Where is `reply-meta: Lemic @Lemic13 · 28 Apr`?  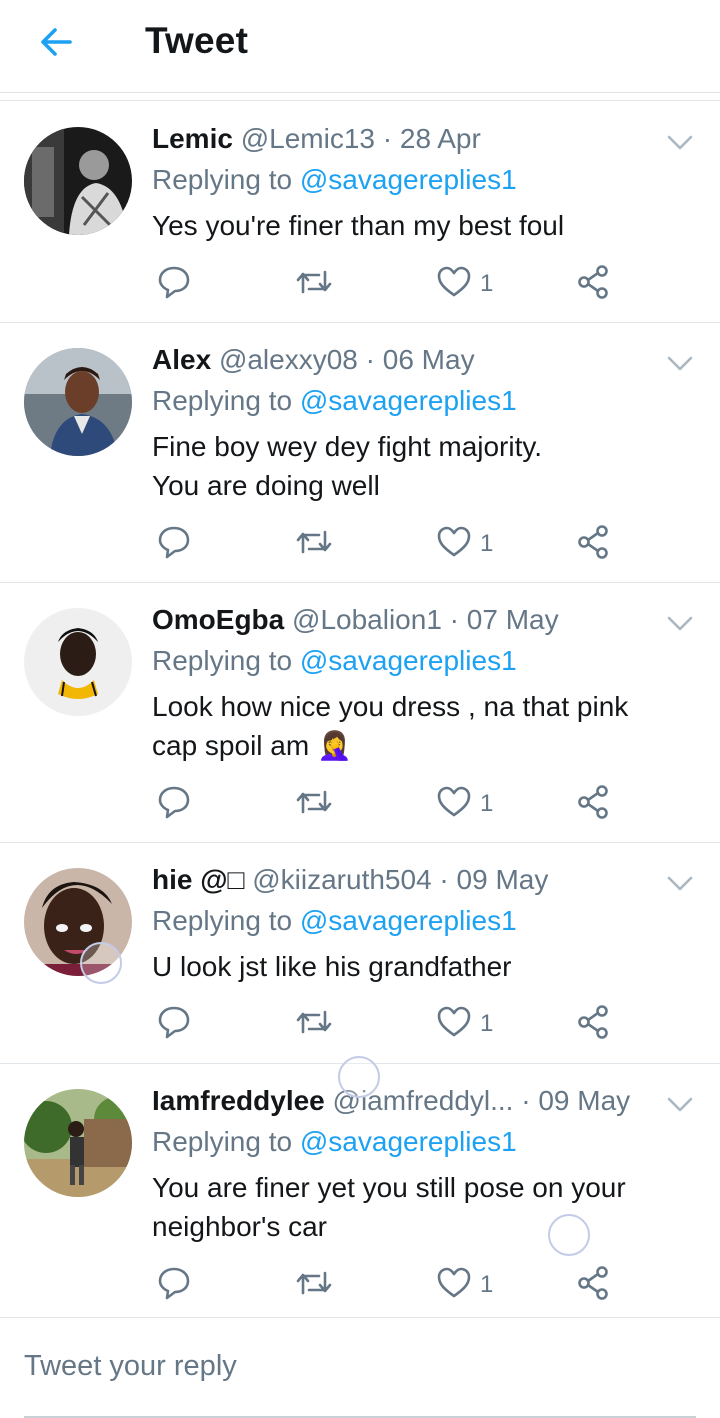
reply-meta: Lemic @Lemic13 · 28 Apr is located at coordinates (316, 139).